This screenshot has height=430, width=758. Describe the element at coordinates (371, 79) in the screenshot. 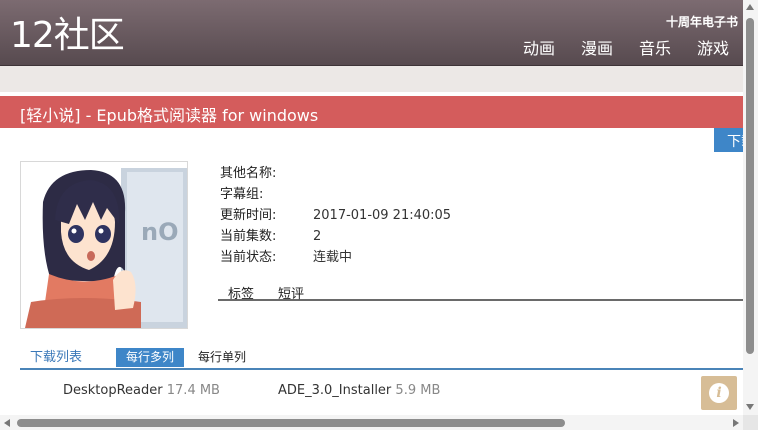

I see `header-band` at that location.